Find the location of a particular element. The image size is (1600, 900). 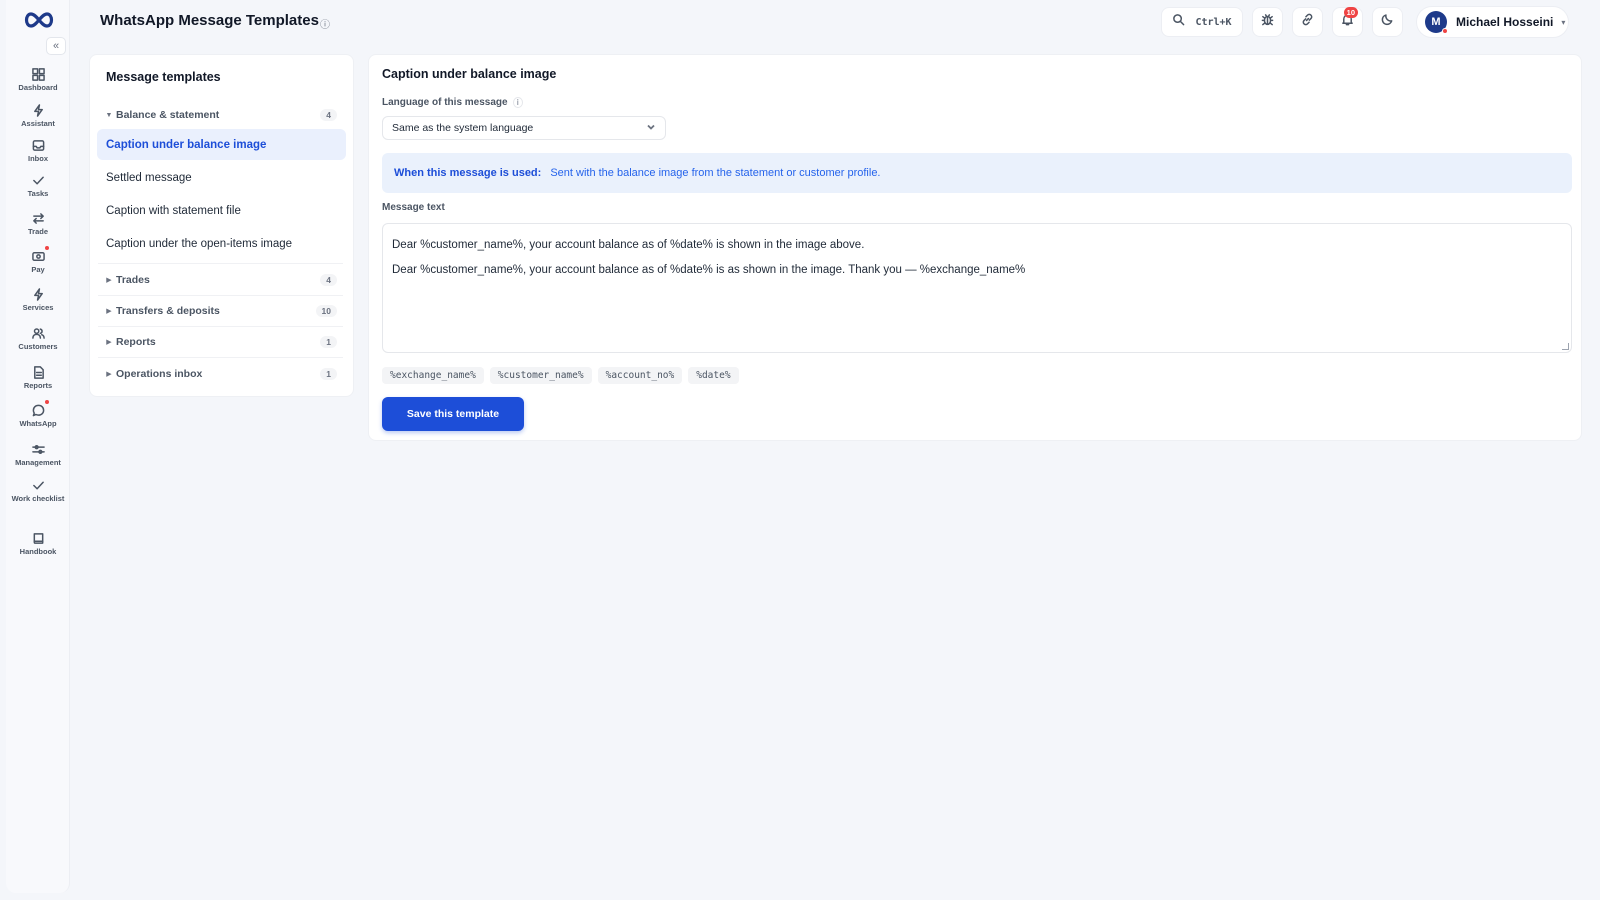

sidebar-item-label: Pay is located at coordinates (38, 269).